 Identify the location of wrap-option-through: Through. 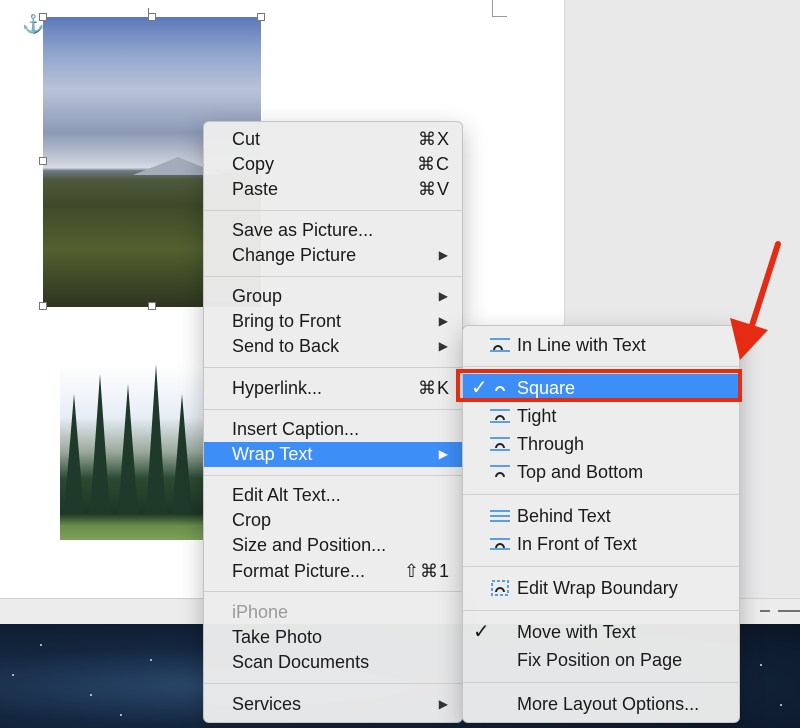
(601, 444).